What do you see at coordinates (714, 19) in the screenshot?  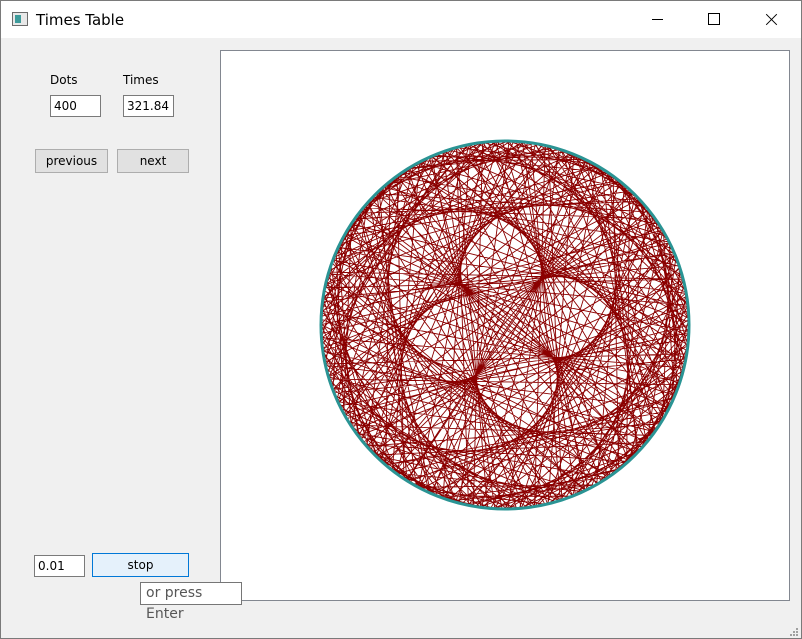 I see `maximize-icon` at bounding box center [714, 19].